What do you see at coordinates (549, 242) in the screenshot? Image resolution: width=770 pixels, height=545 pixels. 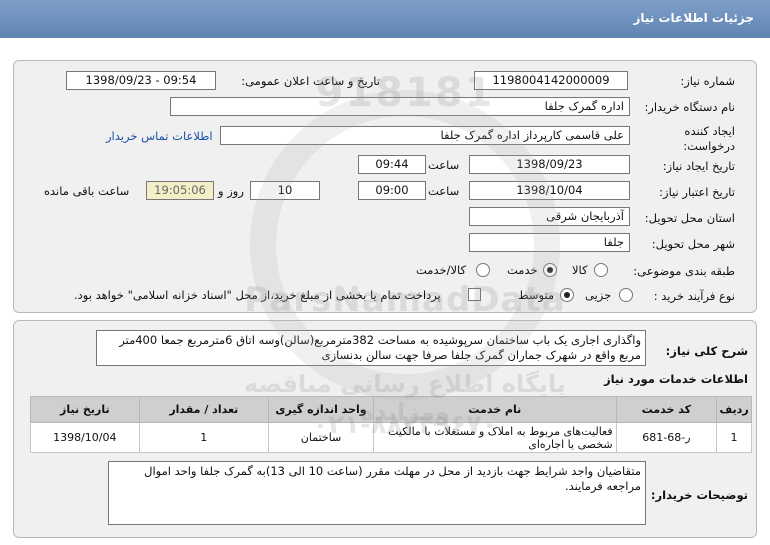 I see `city-field: جلفا` at bounding box center [549, 242].